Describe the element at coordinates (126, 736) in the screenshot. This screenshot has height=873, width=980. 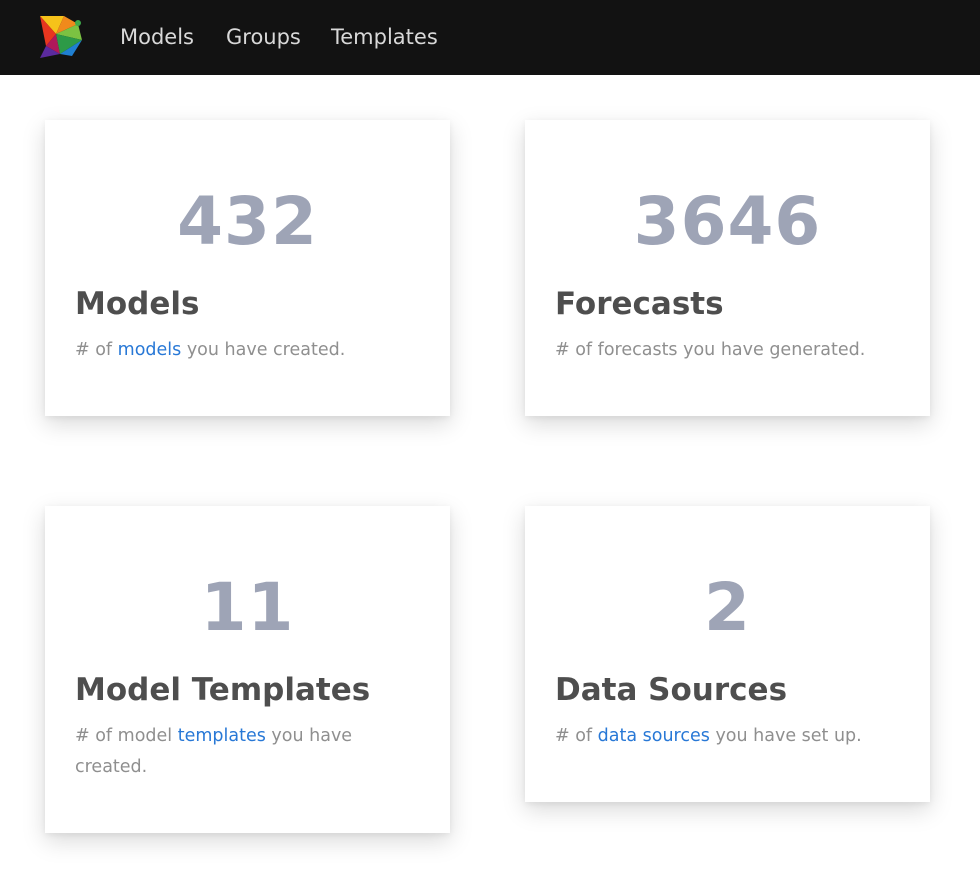
I see `templates-desc-prefix: # of model` at that location.